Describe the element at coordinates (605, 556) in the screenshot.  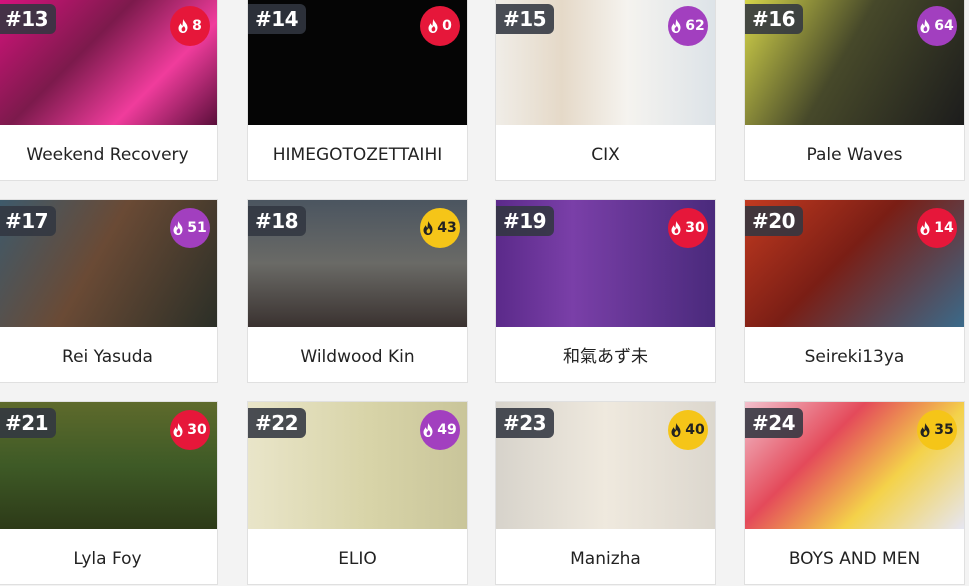
I see `artist-name: Manizha` at that location.